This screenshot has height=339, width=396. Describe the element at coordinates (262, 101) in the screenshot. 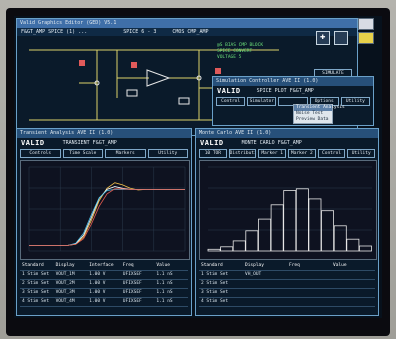

I see `simulator-button: Simulator` at that location.